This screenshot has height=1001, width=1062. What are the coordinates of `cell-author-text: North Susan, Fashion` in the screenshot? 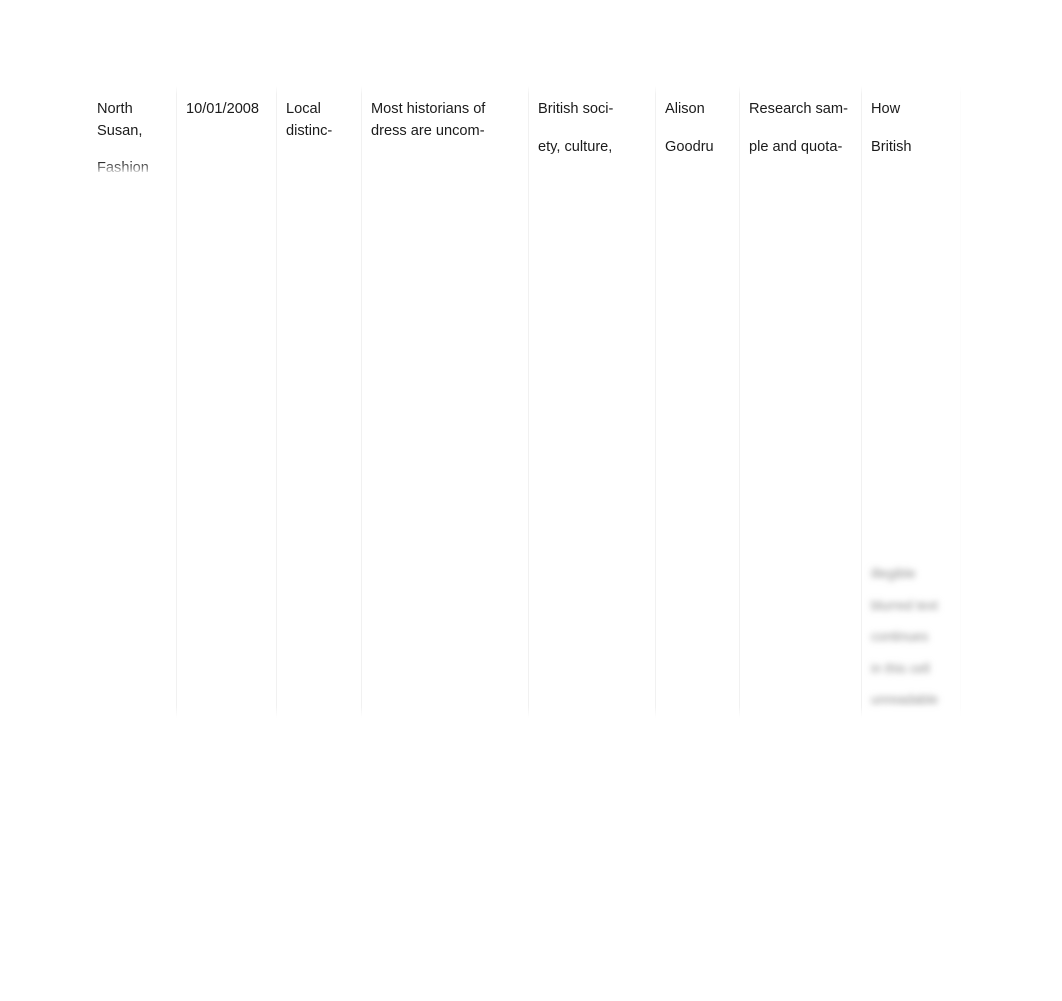 It's located at (133, 136).